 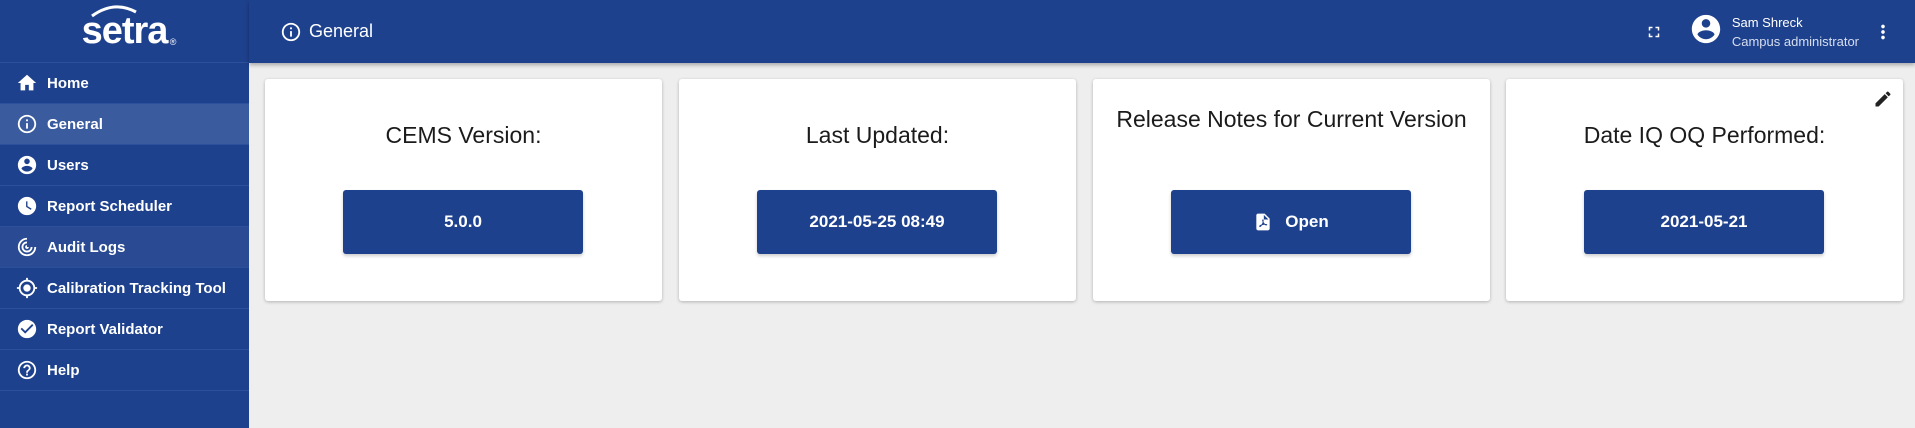 What do you see at coordinates (75, 124) in the screenshot?
I see `sidebar-item-label: General` at bounding box center [75, 124].